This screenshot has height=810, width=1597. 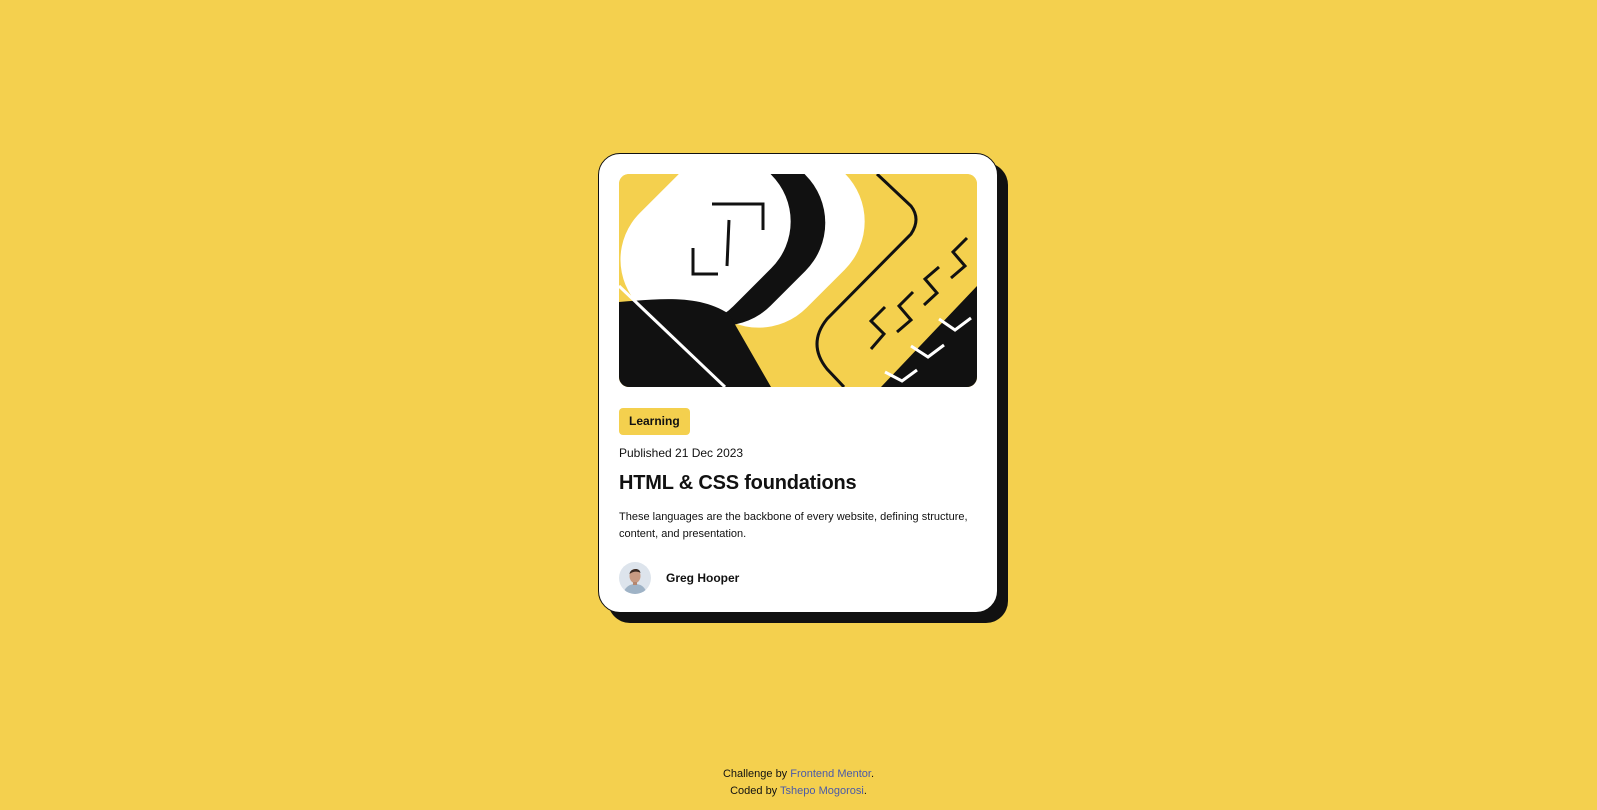 I want to click on category-tag: Learning, so click(x=654, y=421).